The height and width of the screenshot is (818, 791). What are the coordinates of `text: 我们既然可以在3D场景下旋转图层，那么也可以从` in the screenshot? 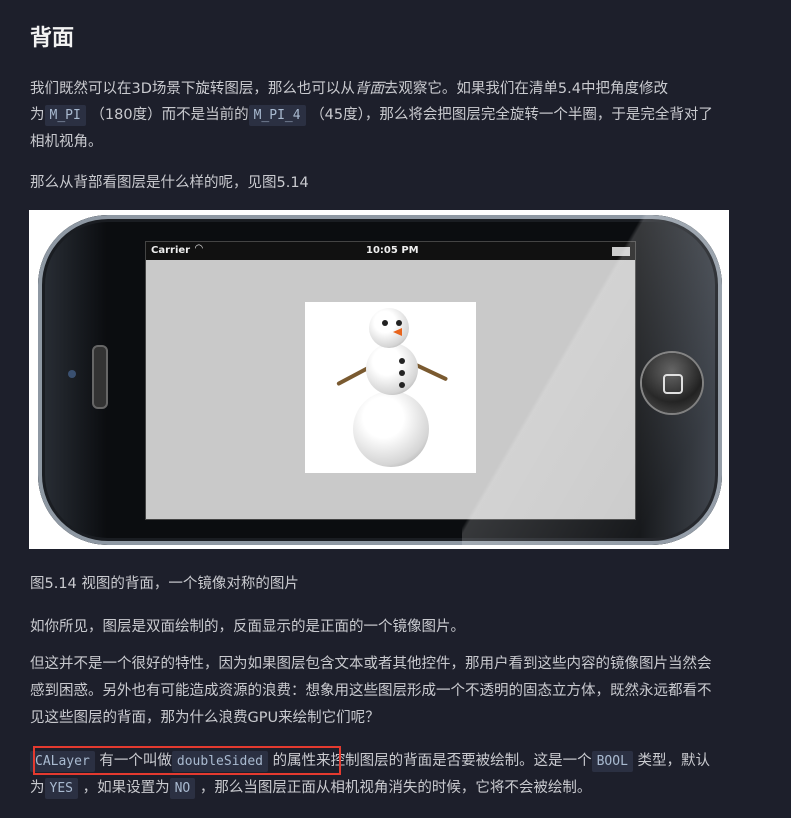 It's located at (192, 89).